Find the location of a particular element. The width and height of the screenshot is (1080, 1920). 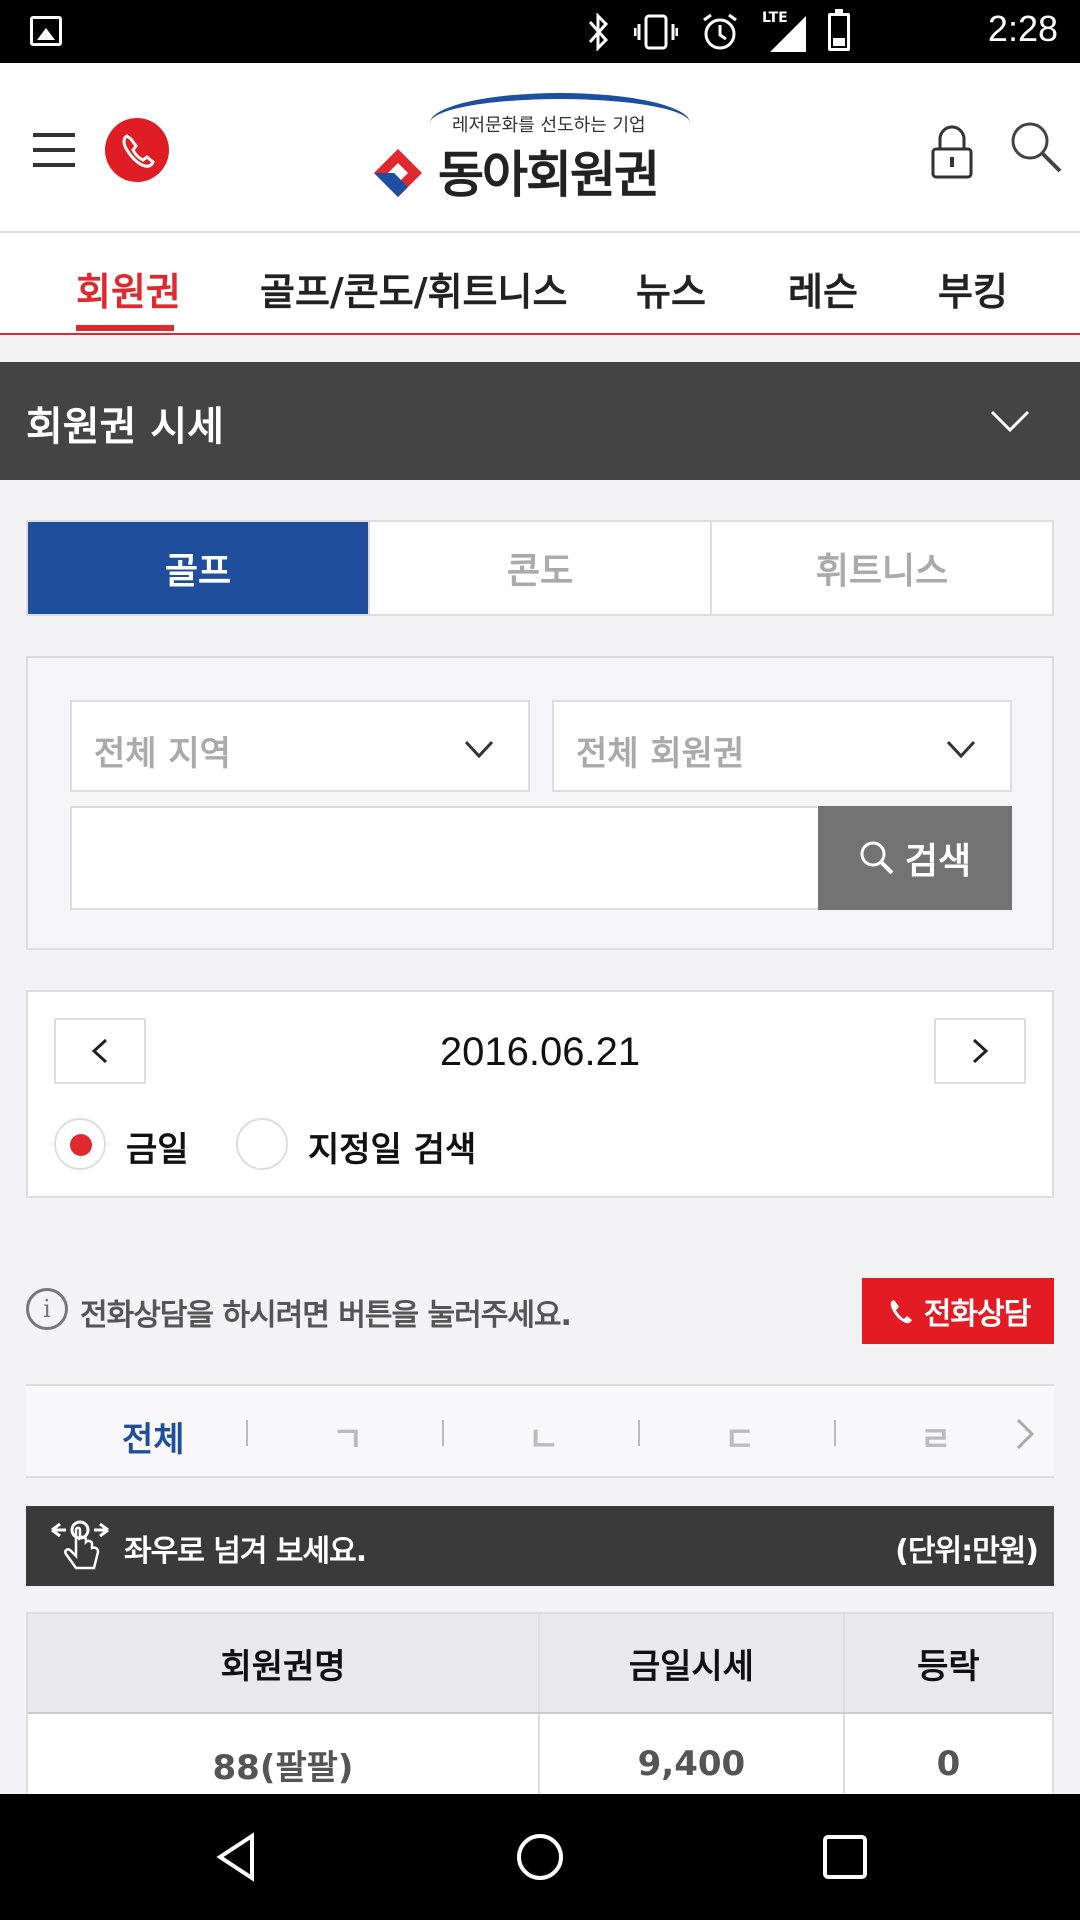

index-tab-digeut: ㄷ is located at coordinates (739, 1436).